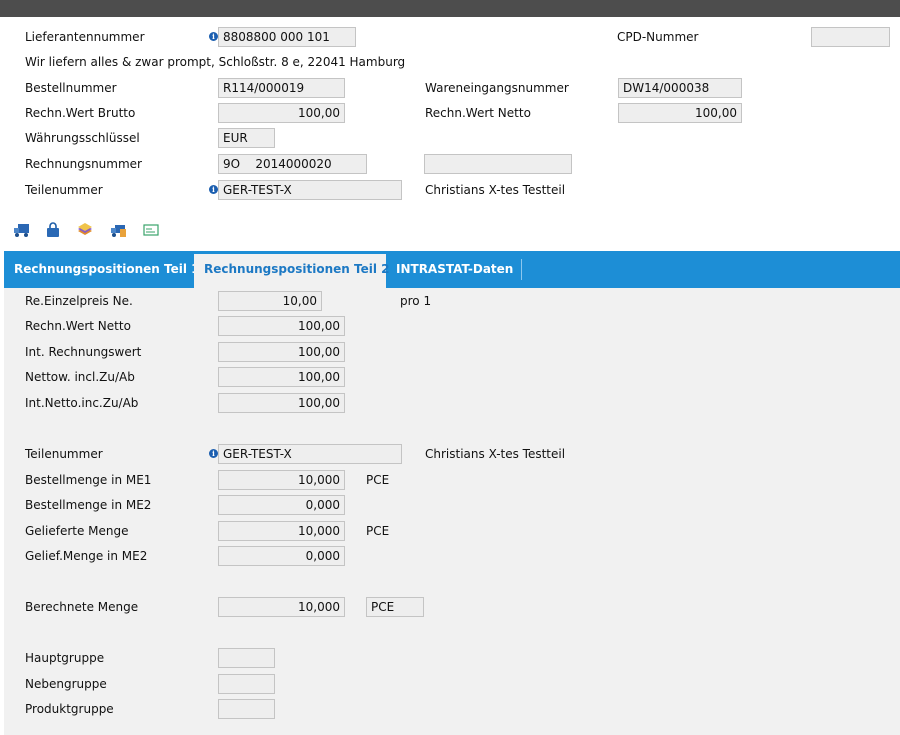  Describe the element at coordinates (281, 352) in the screenshot. I see `int-invoice-value-field: 100,00` at that location.